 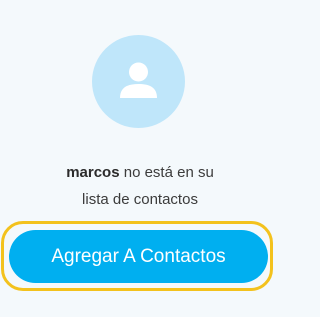 What do you see at coordinates (140, 199) in the screenshot?
I see `message-line-2: lista de contactos` at bounding box center [140, 199].